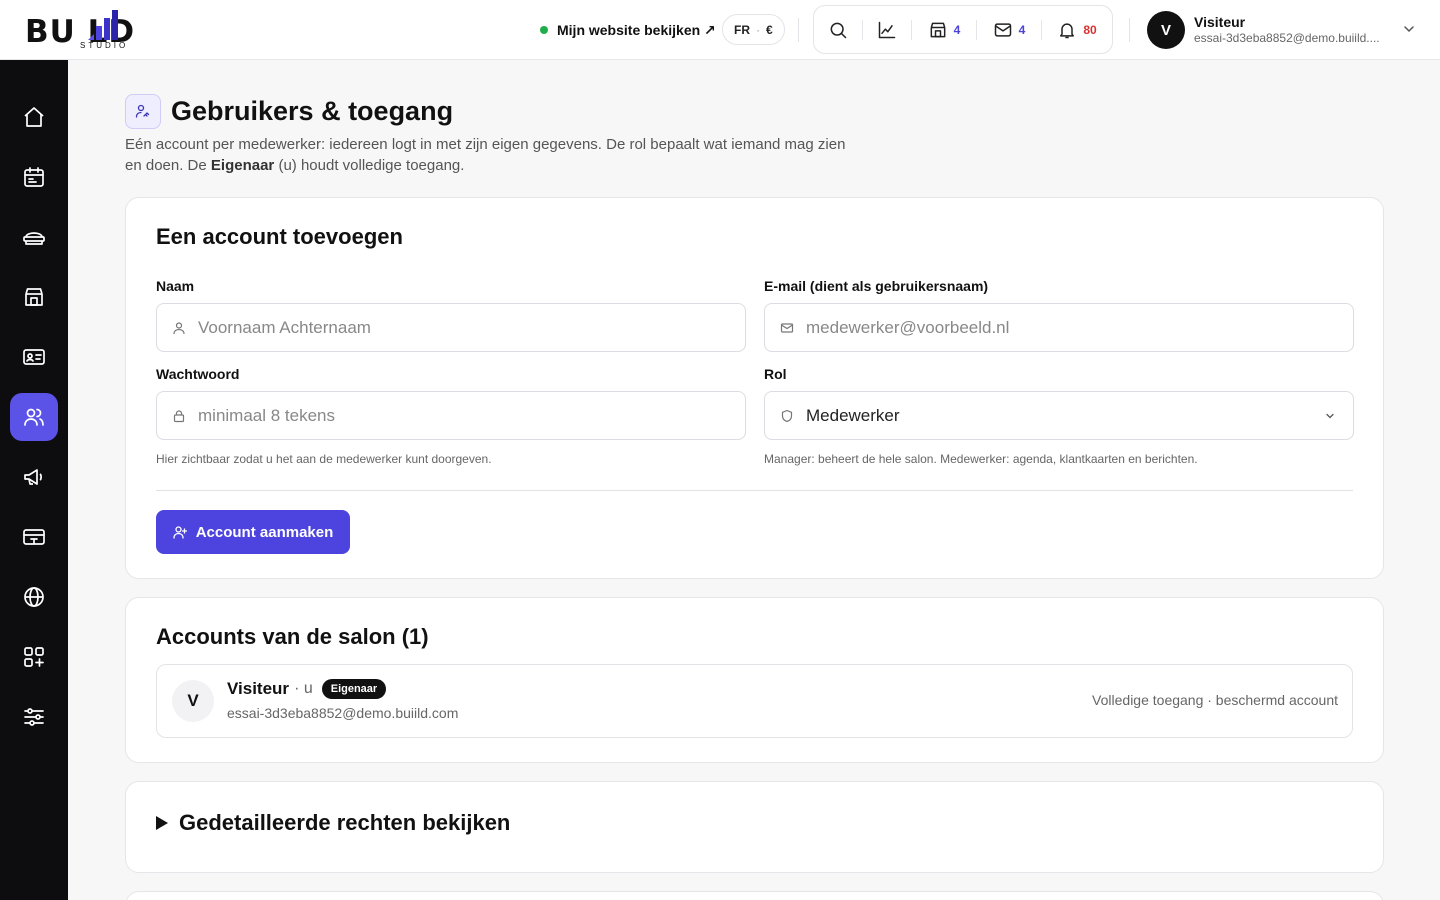  What do you see at coordinates (180, 532) in the screenshot?
I see `user-plus-icon` at bounding box center [180, 532].